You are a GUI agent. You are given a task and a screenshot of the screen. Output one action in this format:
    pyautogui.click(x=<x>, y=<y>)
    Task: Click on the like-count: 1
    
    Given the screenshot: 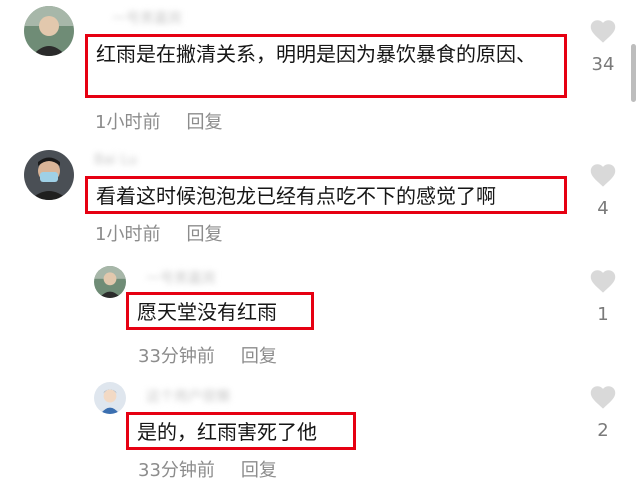 What is the action you would take?
    pyautogui.click(x=603, y=314)
    